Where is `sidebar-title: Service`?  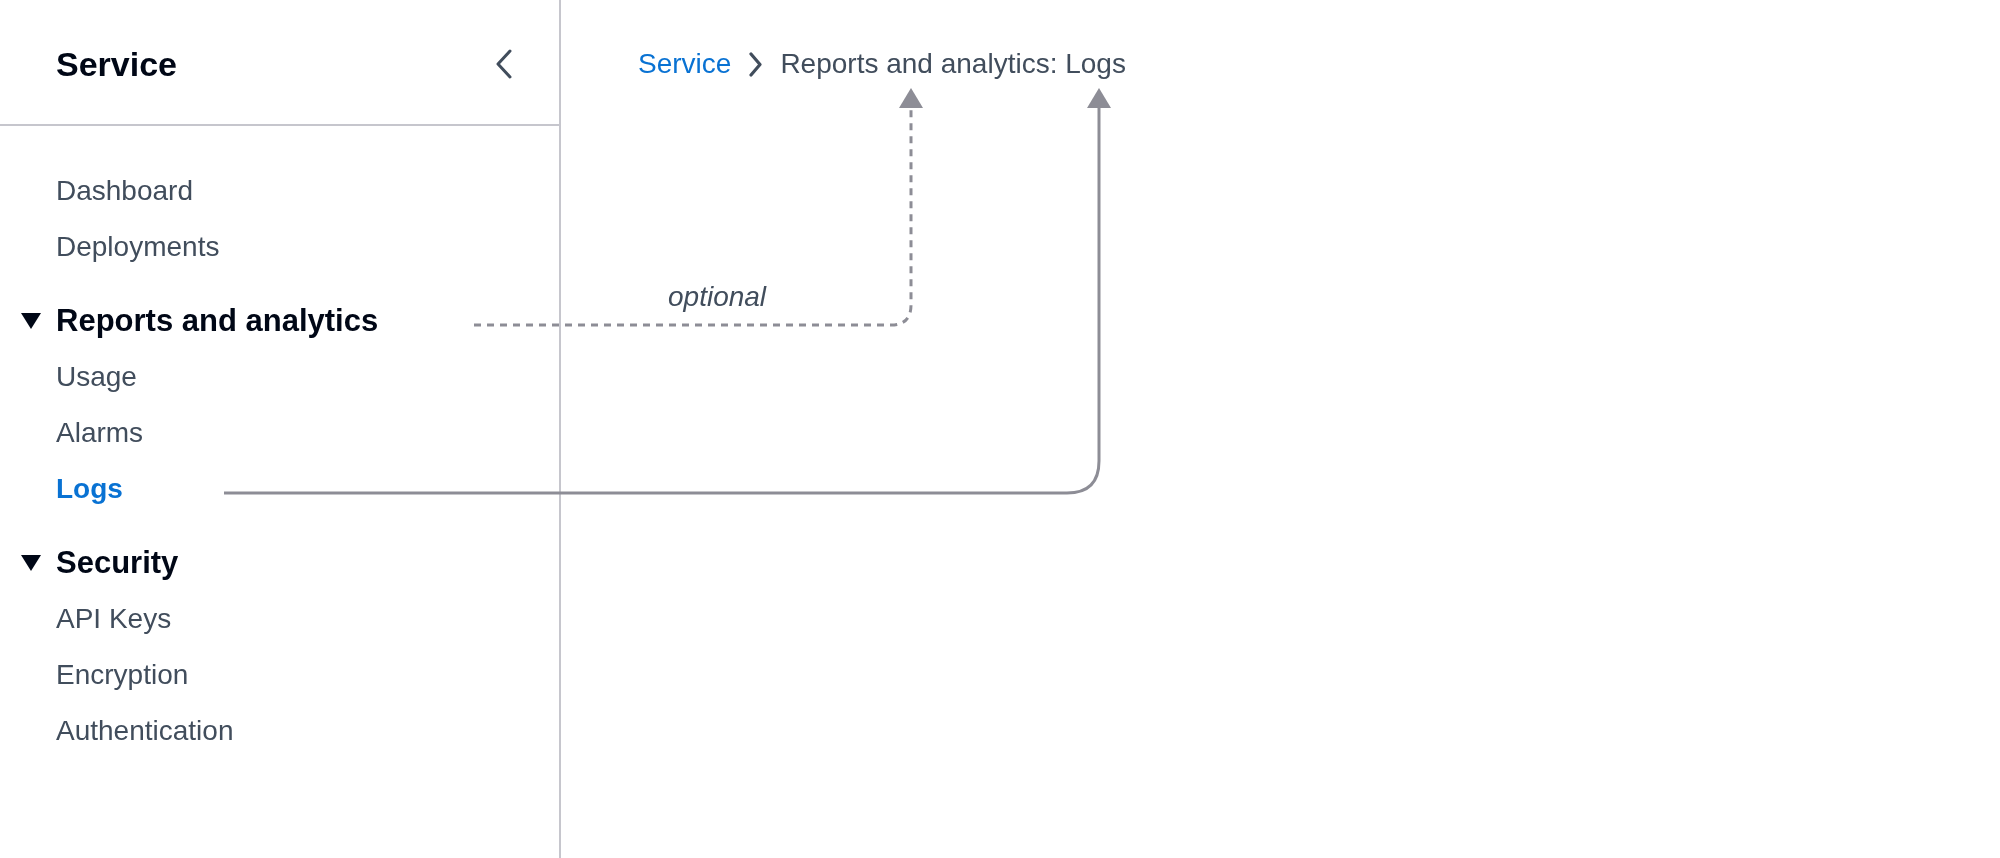
sidebar-title: Service is located at coordinates (116, 64).